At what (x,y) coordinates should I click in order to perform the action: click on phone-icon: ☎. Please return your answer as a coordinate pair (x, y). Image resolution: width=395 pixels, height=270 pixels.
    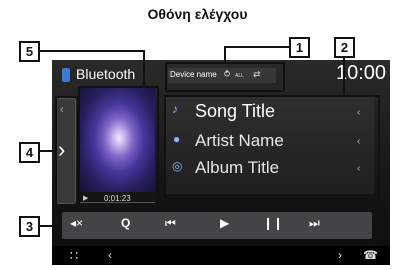
    Looking at the image, I should click on (370, 255).